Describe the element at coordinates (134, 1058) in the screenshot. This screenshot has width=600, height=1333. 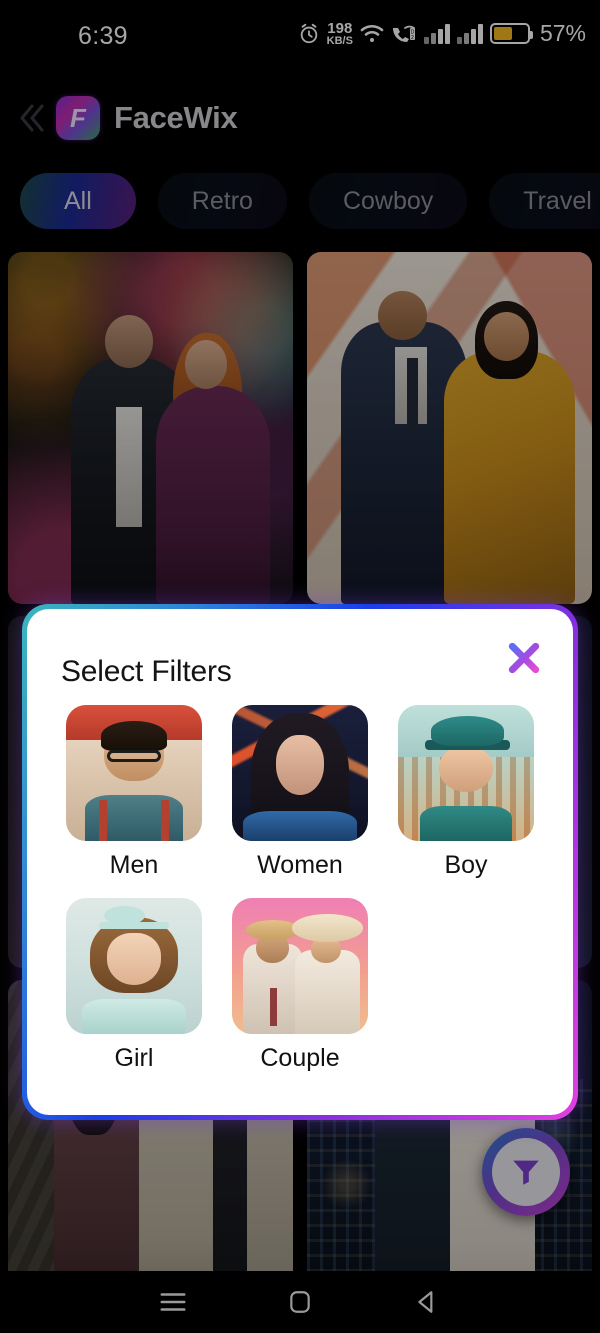
I see `filter-label-girl: Girl` at that location.